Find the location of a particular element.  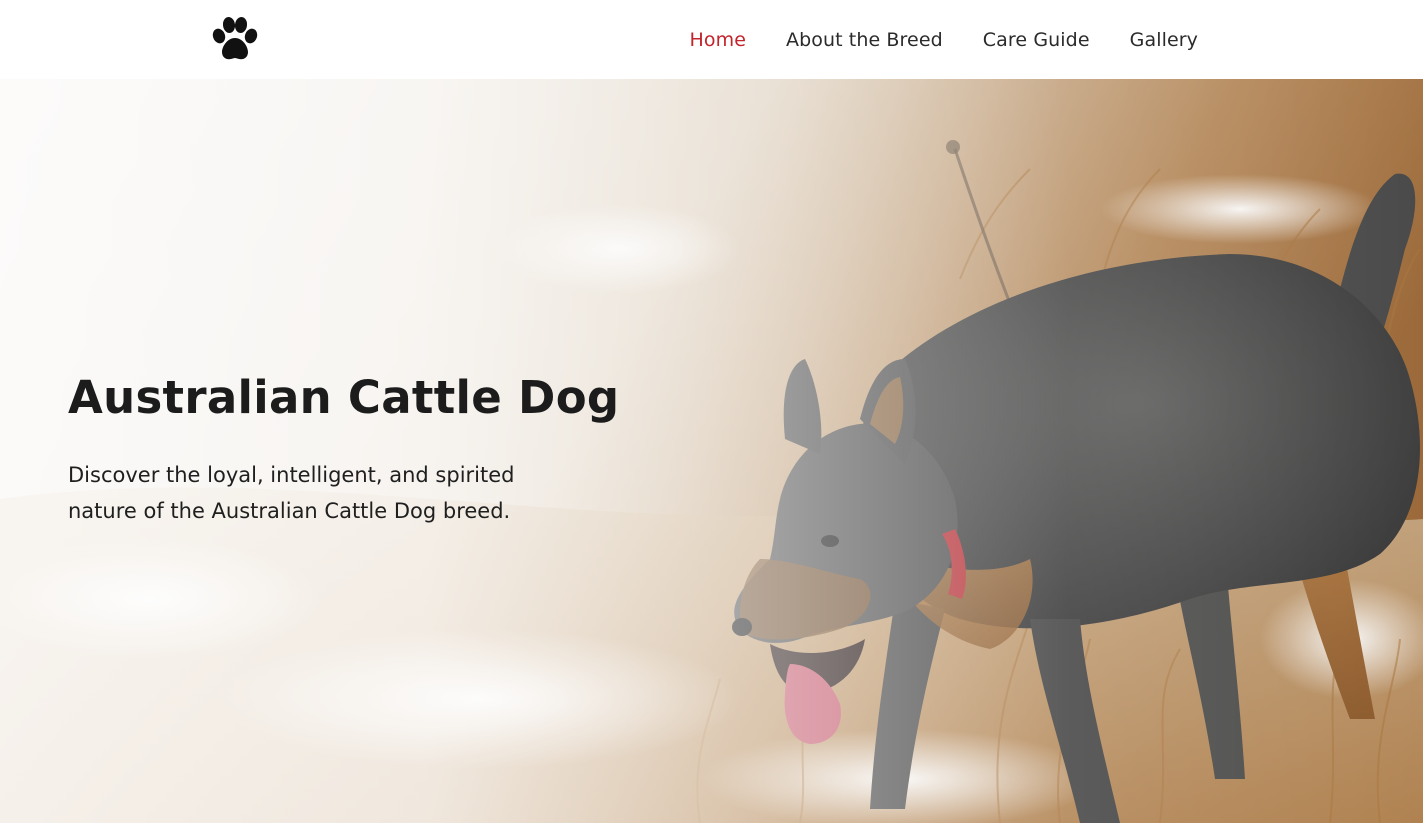

hero-title: Australian Cattle Dog is located at coordinates (344, 397).